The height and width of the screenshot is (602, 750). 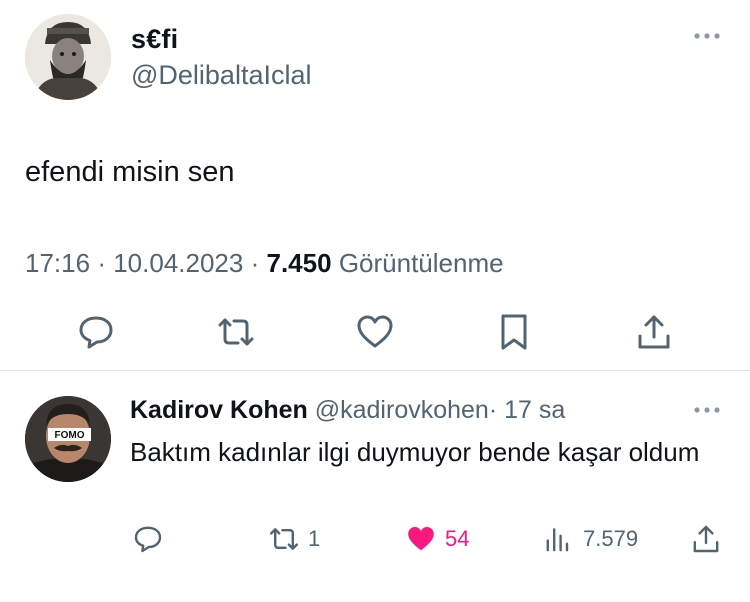 I want to click on reply-share-button, so click(x=706, y=539).